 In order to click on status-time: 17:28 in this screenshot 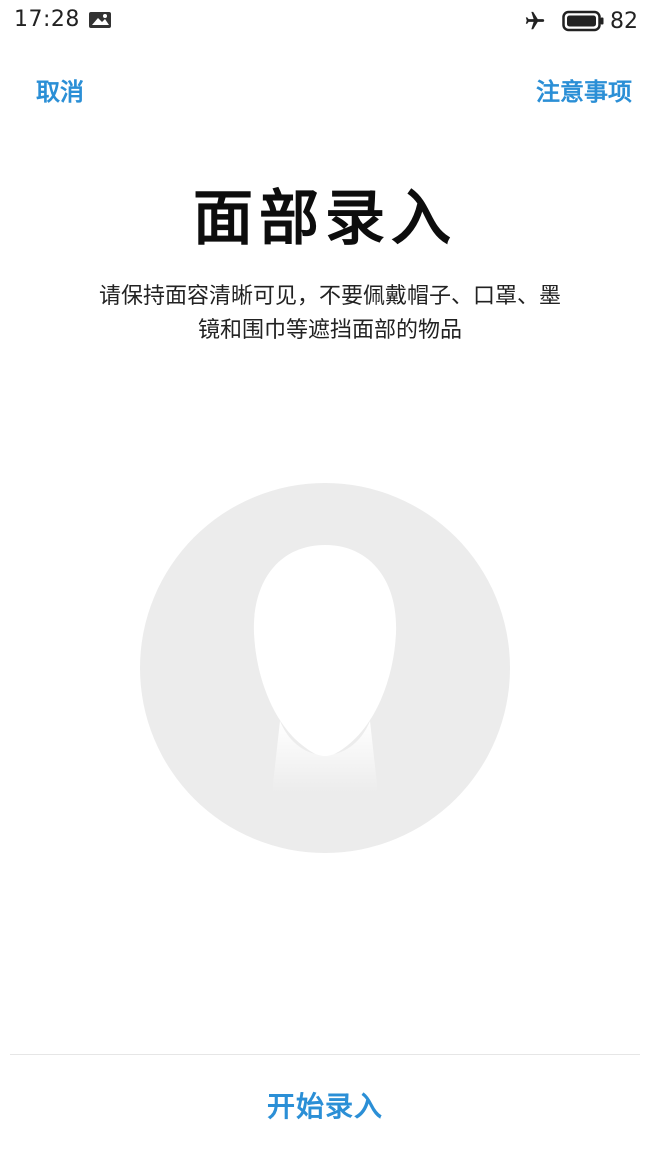, I will do `click(47, 19)`.